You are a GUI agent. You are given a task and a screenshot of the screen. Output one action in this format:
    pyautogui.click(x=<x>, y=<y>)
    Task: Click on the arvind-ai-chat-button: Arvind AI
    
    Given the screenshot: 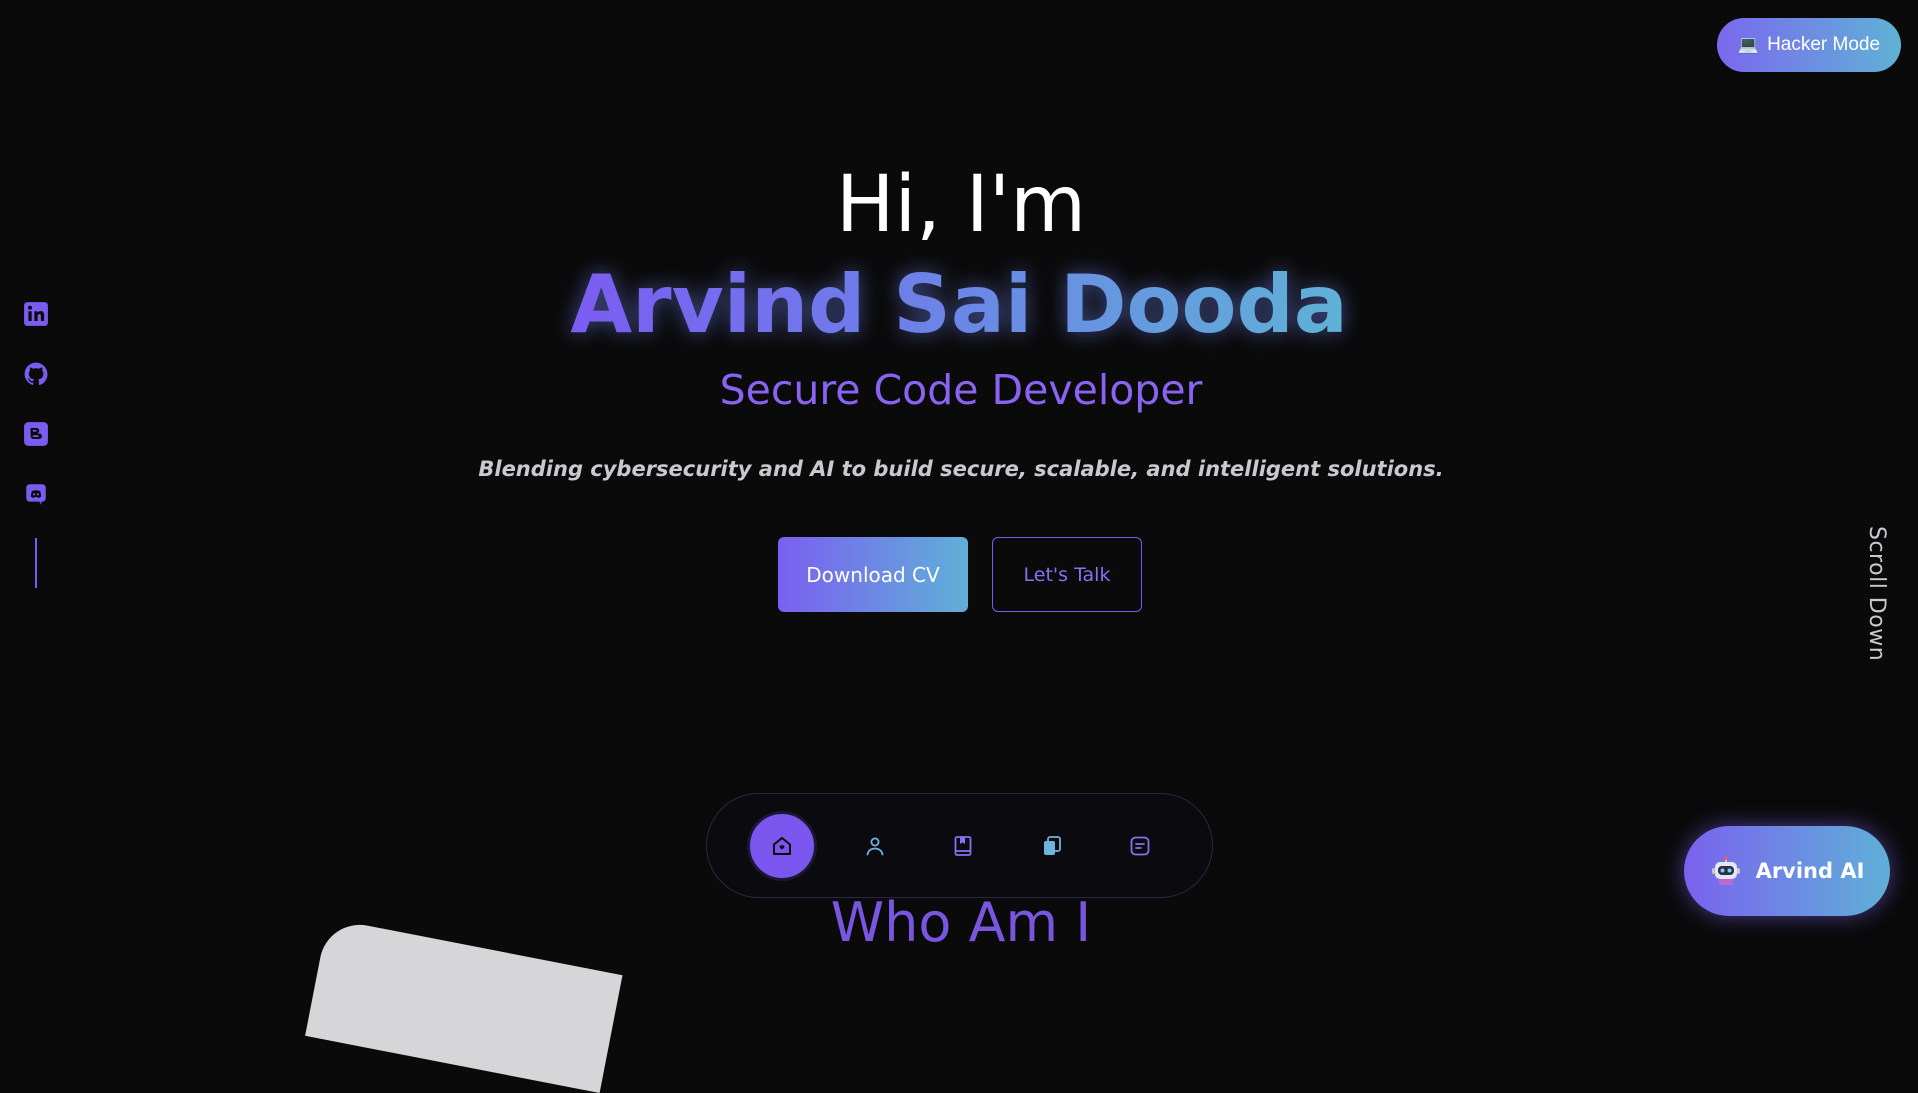 What is the action you would take?
    pyautogui.click(x=1787, y=871)
    